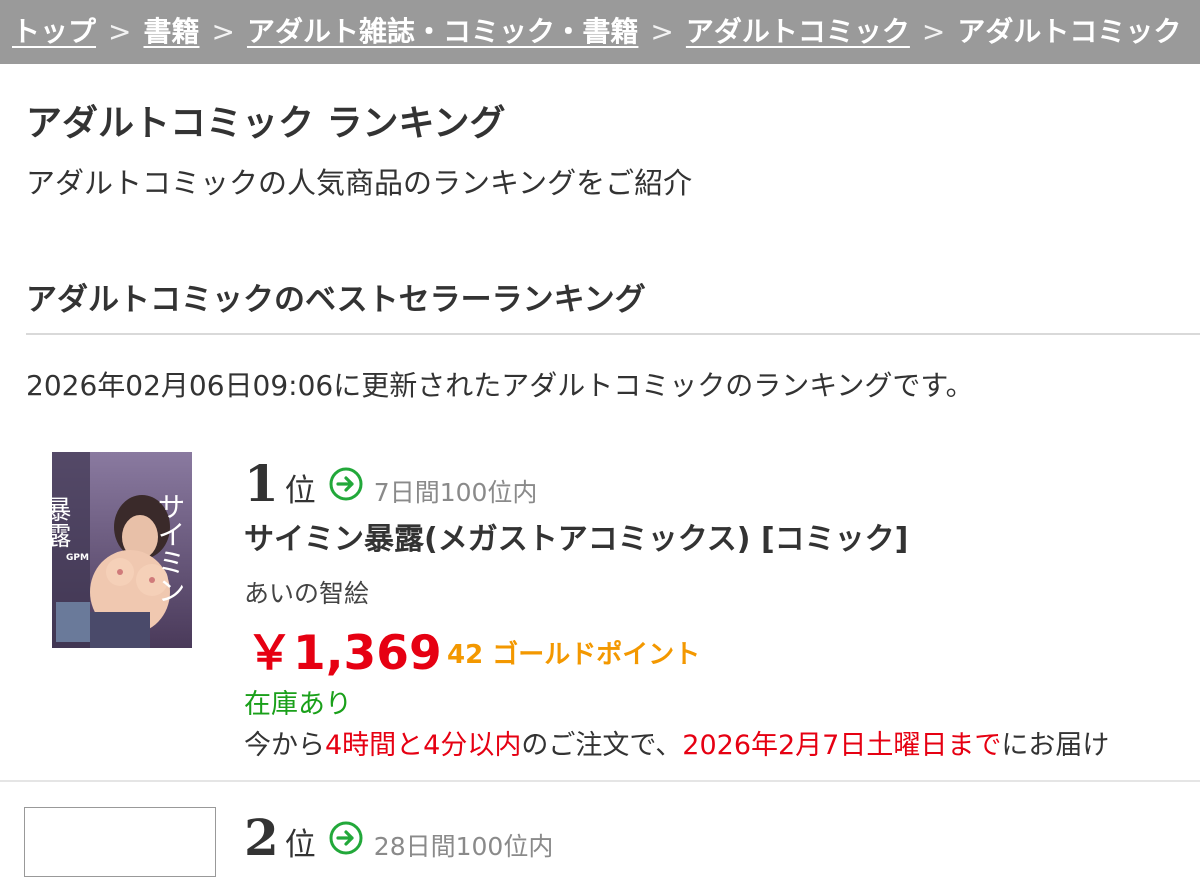 This screenshot has height=877, width=1200. Describe the element at coordinates (284, 745) in the screenshot. I see `delivery-prefix: 今から` at that location.